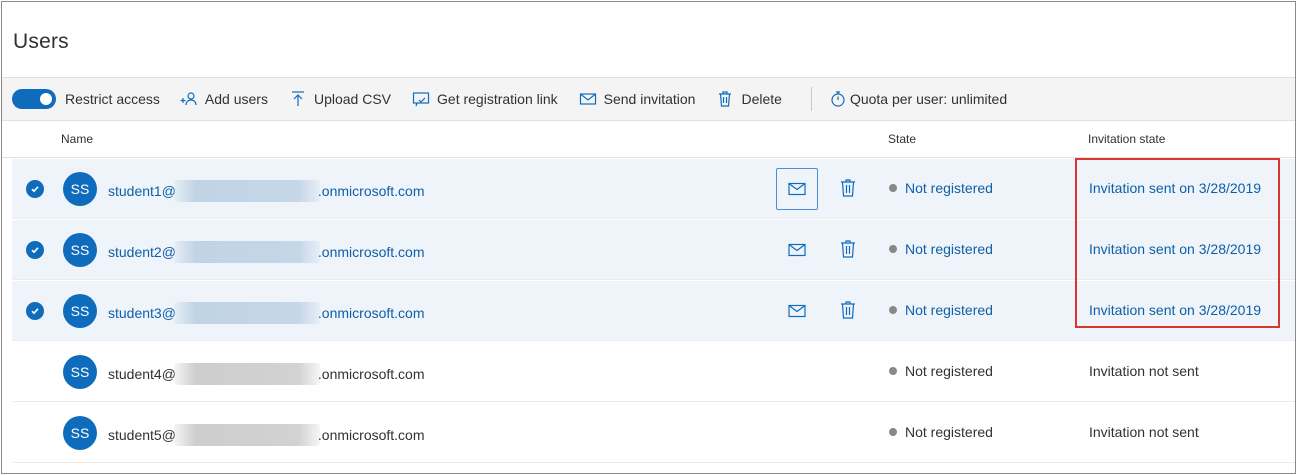  I want to click on get-registration-link-label: Get registration link, so click(497, 99).